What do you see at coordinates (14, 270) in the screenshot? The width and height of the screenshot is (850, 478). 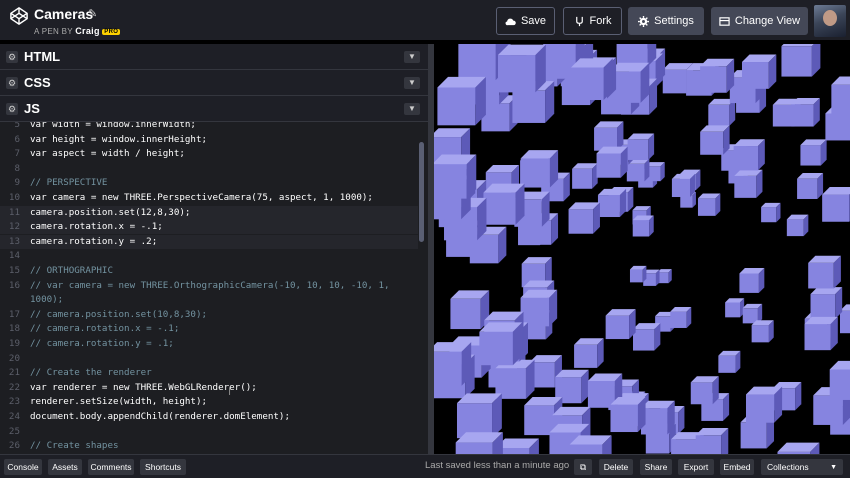 I see `line-number: 15` at bounding box center [14, 270].